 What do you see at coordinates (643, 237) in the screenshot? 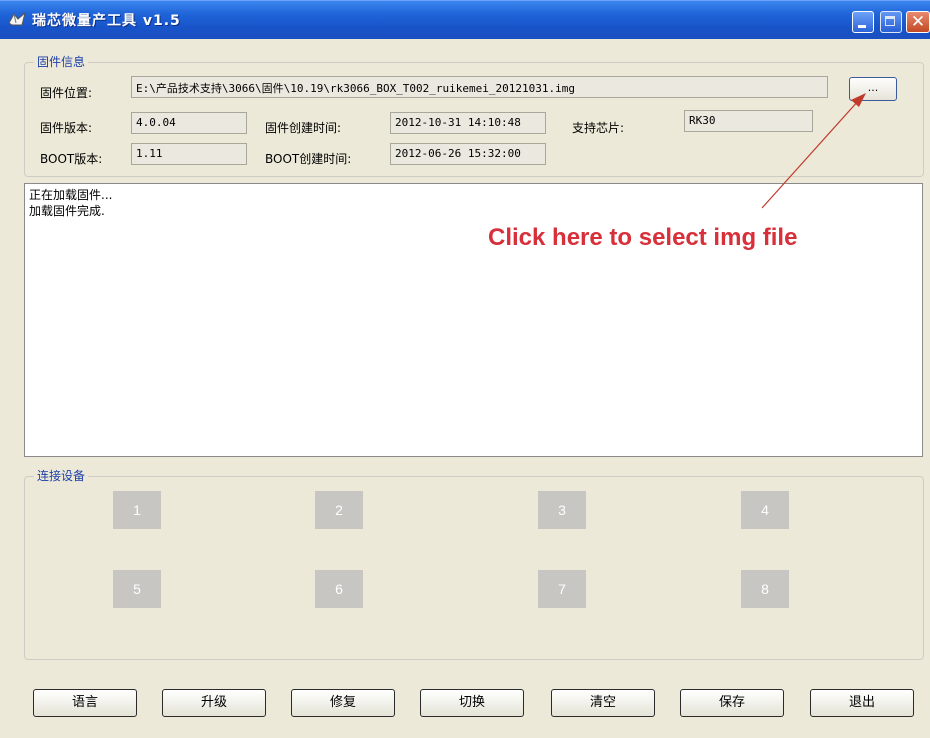
I see `annotation-text: Click here to select img file` at bounding box center [643, 237].